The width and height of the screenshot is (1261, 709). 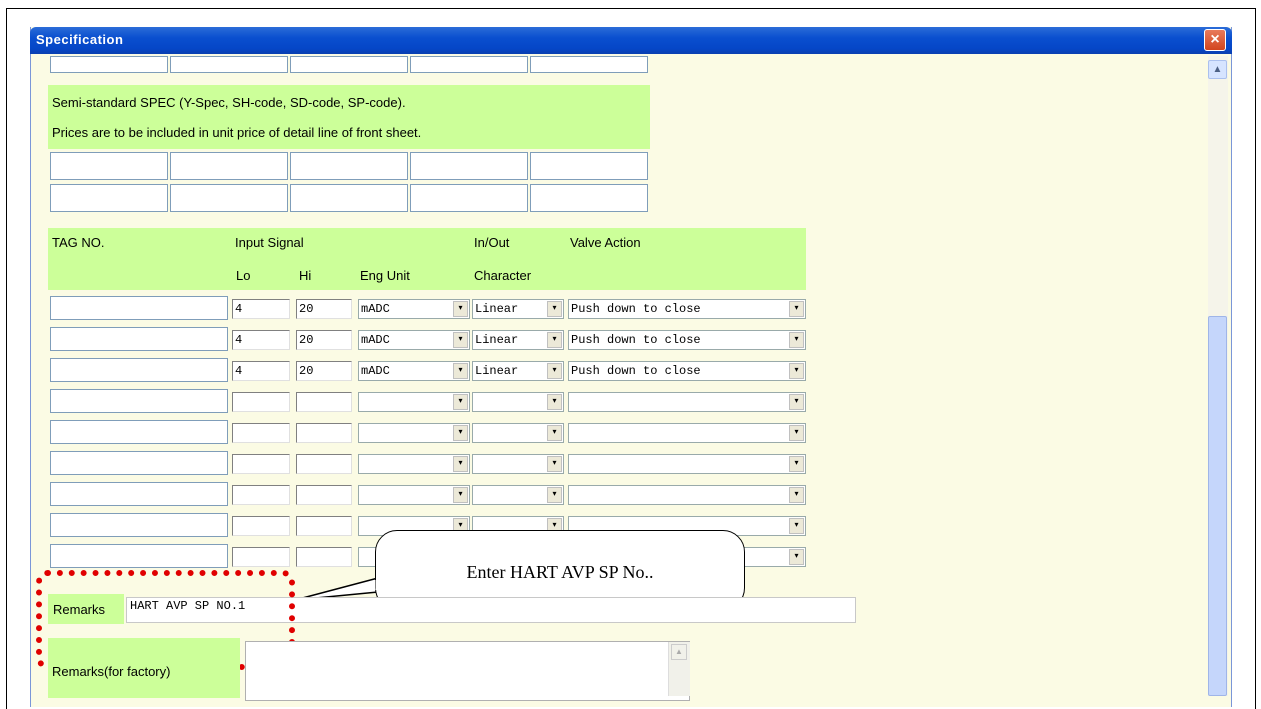 I want to click on callout-text: Enter HART AVP SP No.., so click(x=560, y=572).